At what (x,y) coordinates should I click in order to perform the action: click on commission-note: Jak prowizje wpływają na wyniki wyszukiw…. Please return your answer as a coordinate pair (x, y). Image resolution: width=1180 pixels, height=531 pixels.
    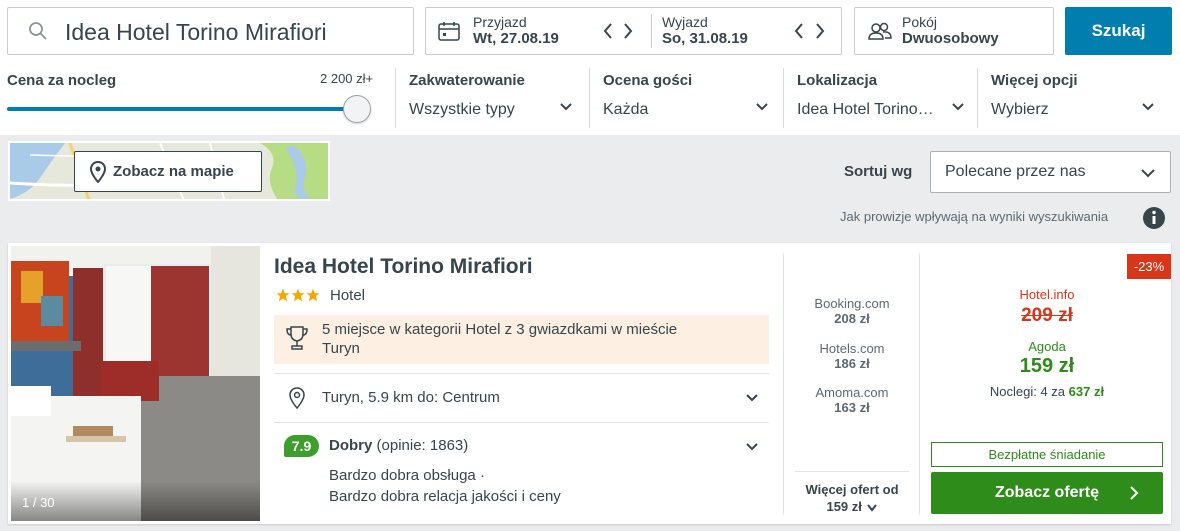
    Looking at the image, I should click on (974, 216).